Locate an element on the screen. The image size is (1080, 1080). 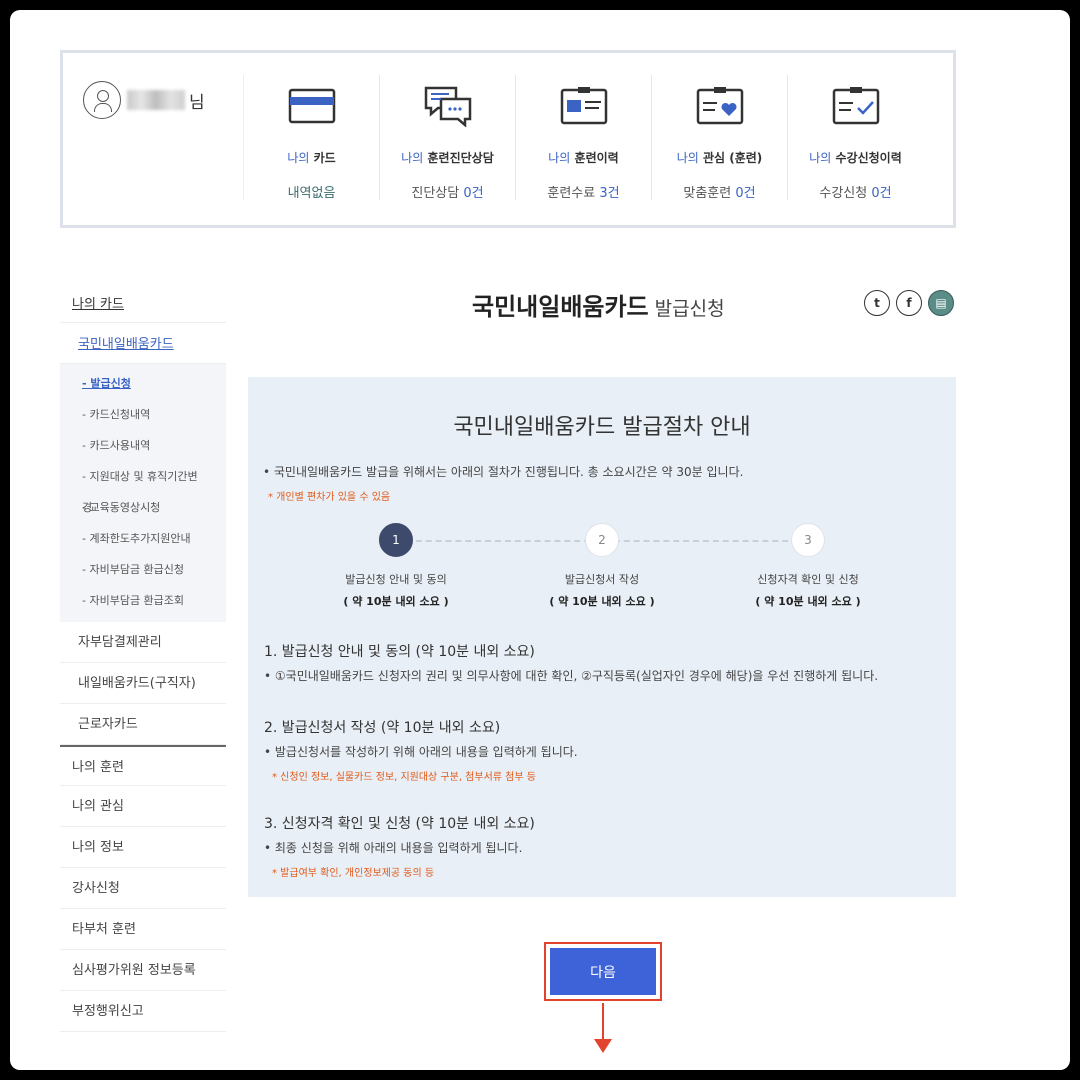
summary-my-interest: 나의 관심 (훈련) 맞춤훈련 0건 is located at coordinates (719, 138).